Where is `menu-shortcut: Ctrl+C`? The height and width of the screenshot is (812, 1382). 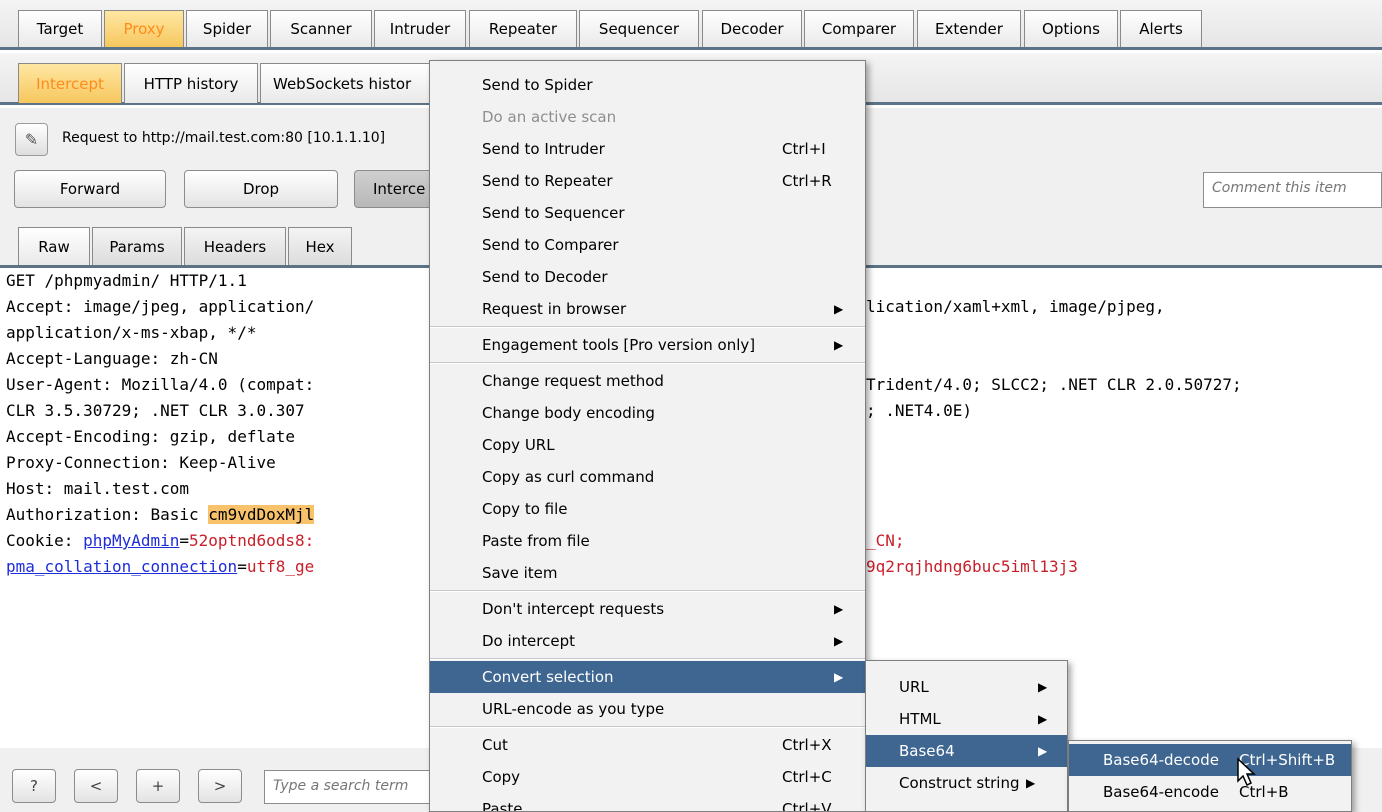 menu-shortcut: Ctrl+C is located at coordinates (807, 777).